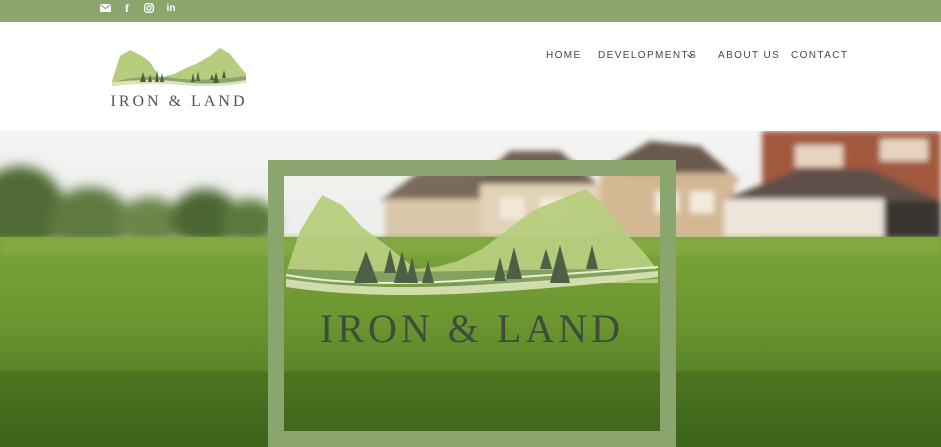 This screenshot has width=941, height=447. I want to click on nav-about-us: ABOUT US, so click(749, 56).